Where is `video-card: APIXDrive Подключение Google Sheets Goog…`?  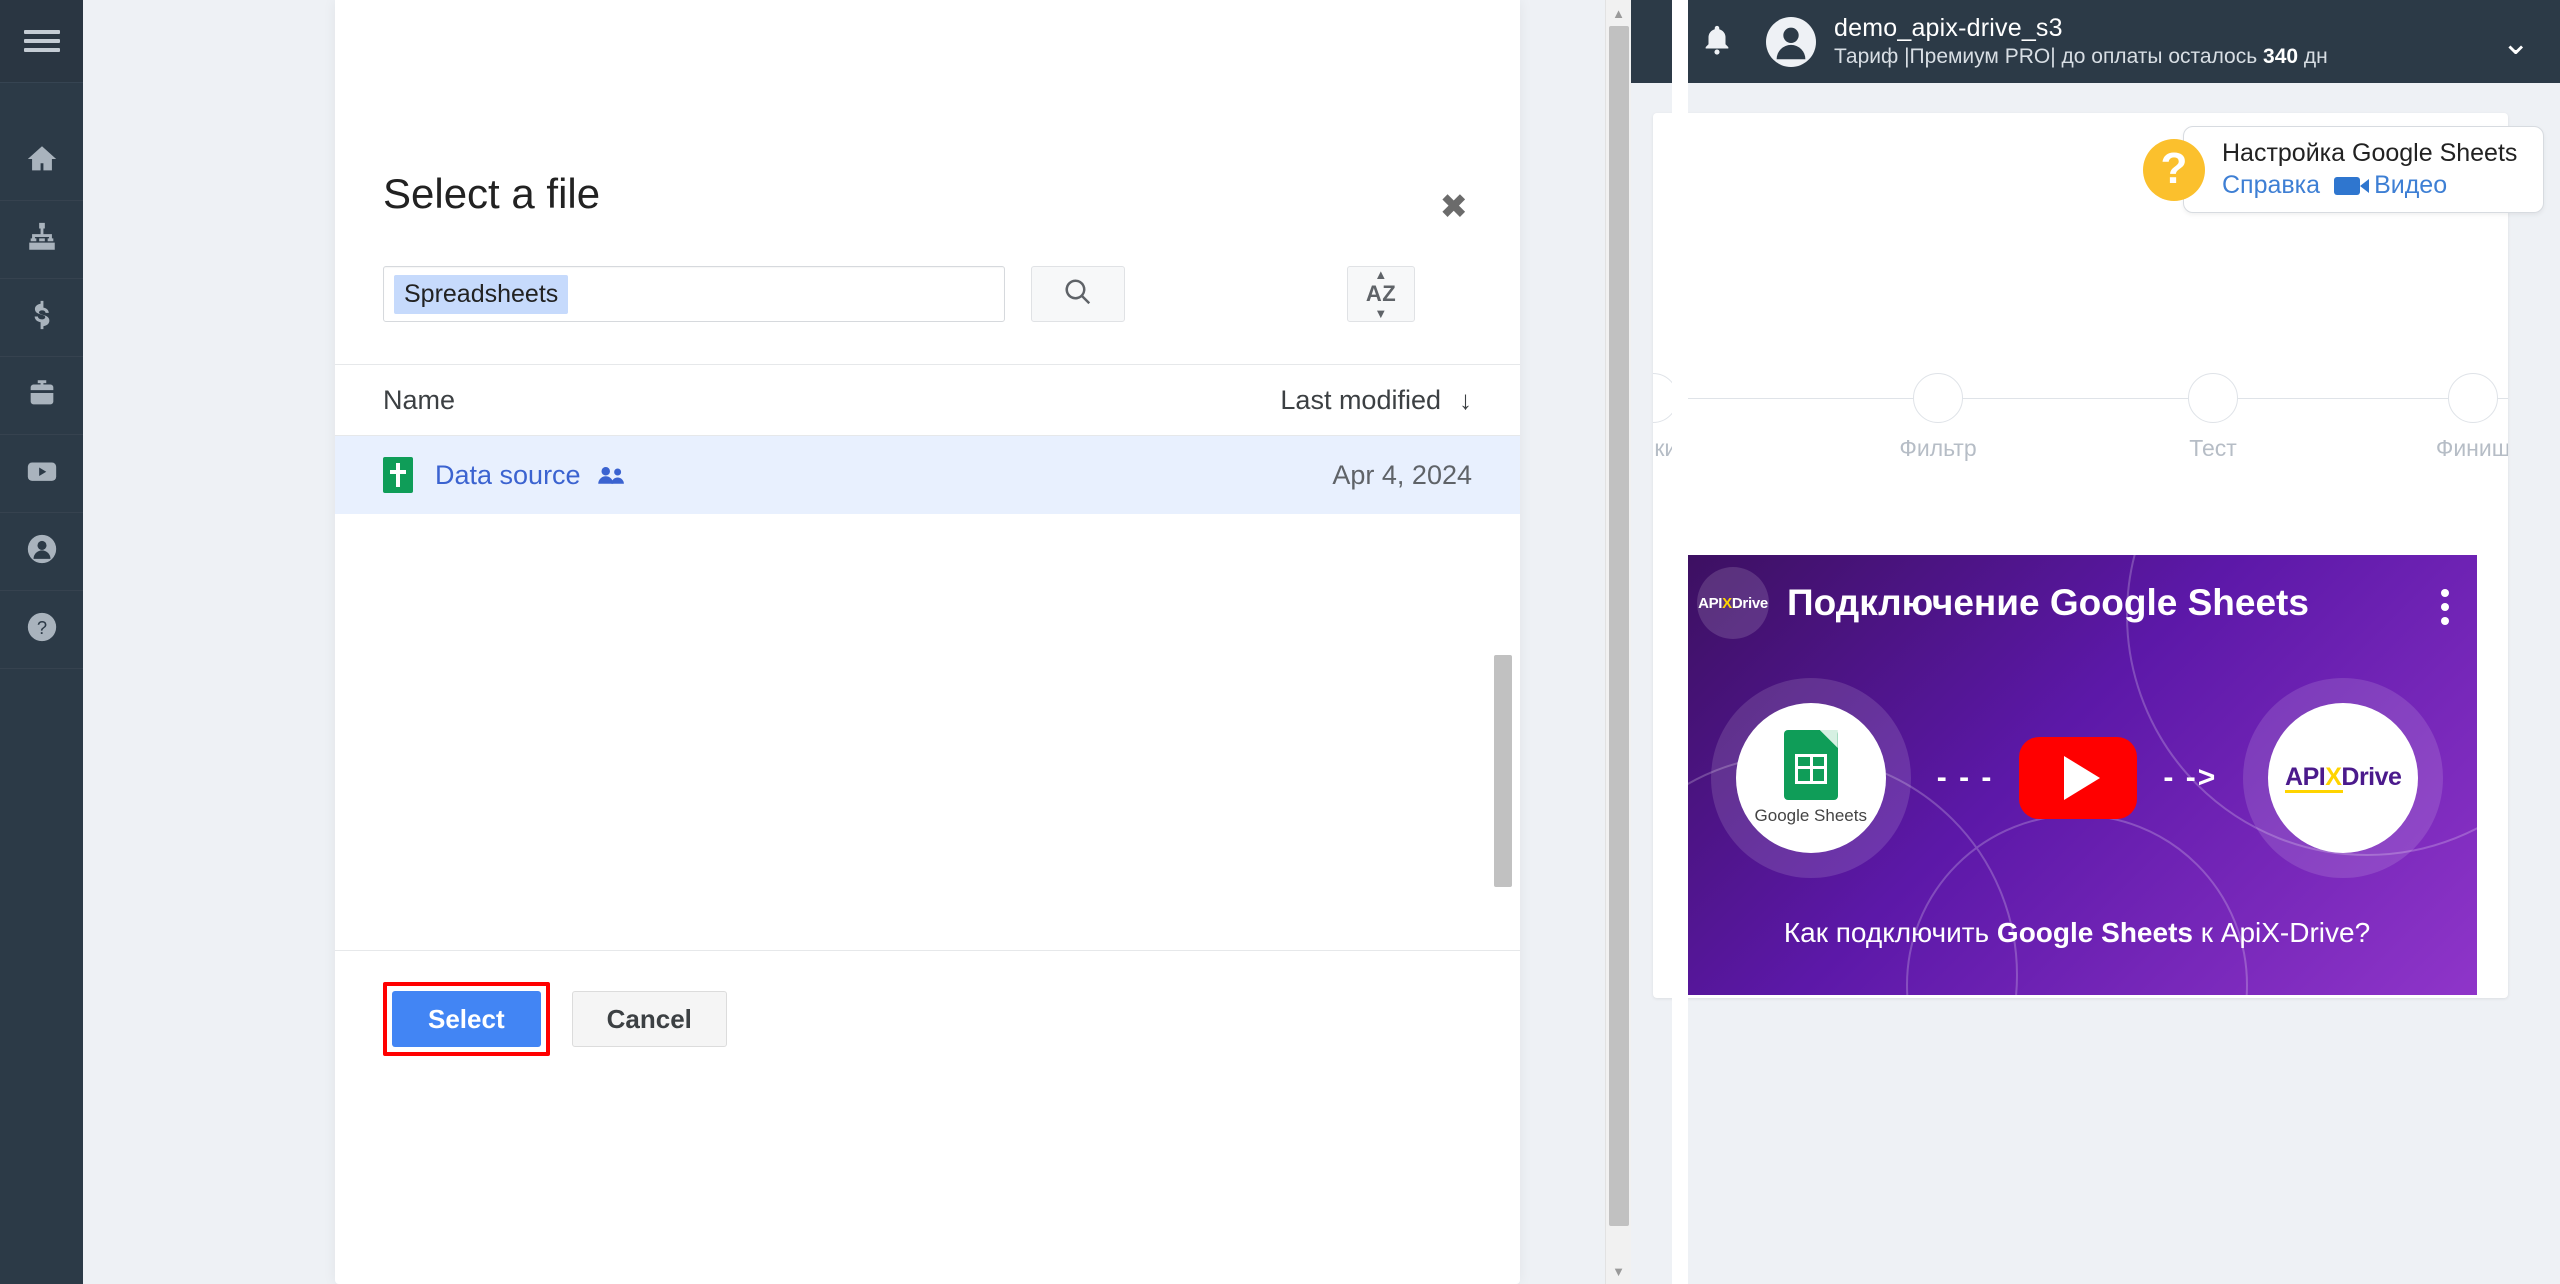 video-card: APIXDrive Подключение Google Sheets Goog… is located at coordinates (2077, 775).